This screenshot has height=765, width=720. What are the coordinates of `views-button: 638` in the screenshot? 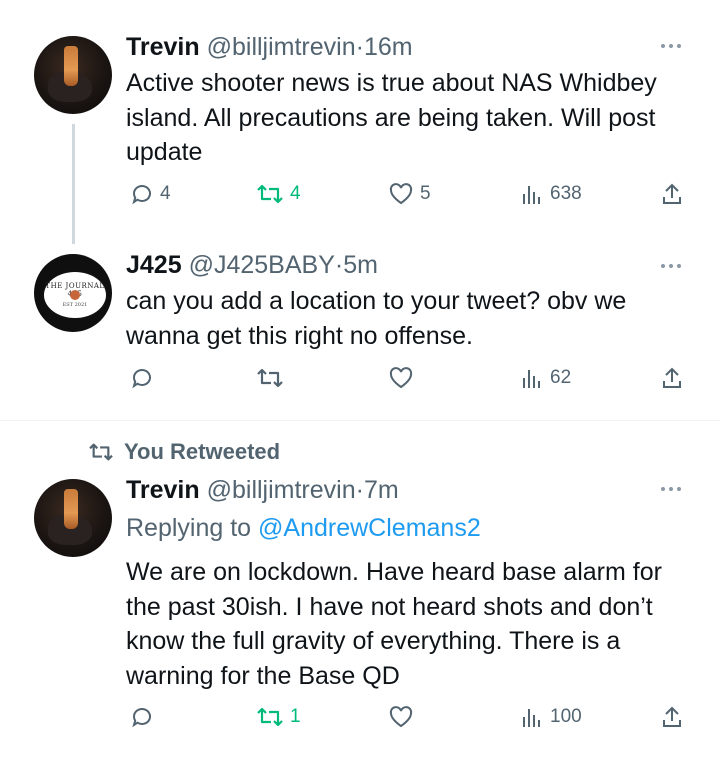 It's located at (551, 194).